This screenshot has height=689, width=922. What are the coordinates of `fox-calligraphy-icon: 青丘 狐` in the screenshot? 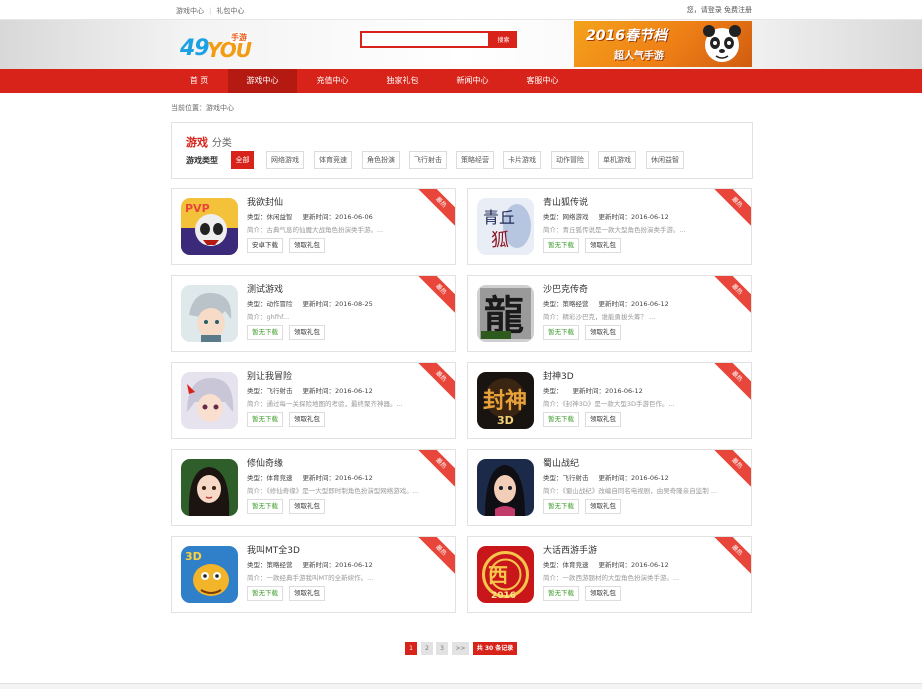 It's located at (505, 226).